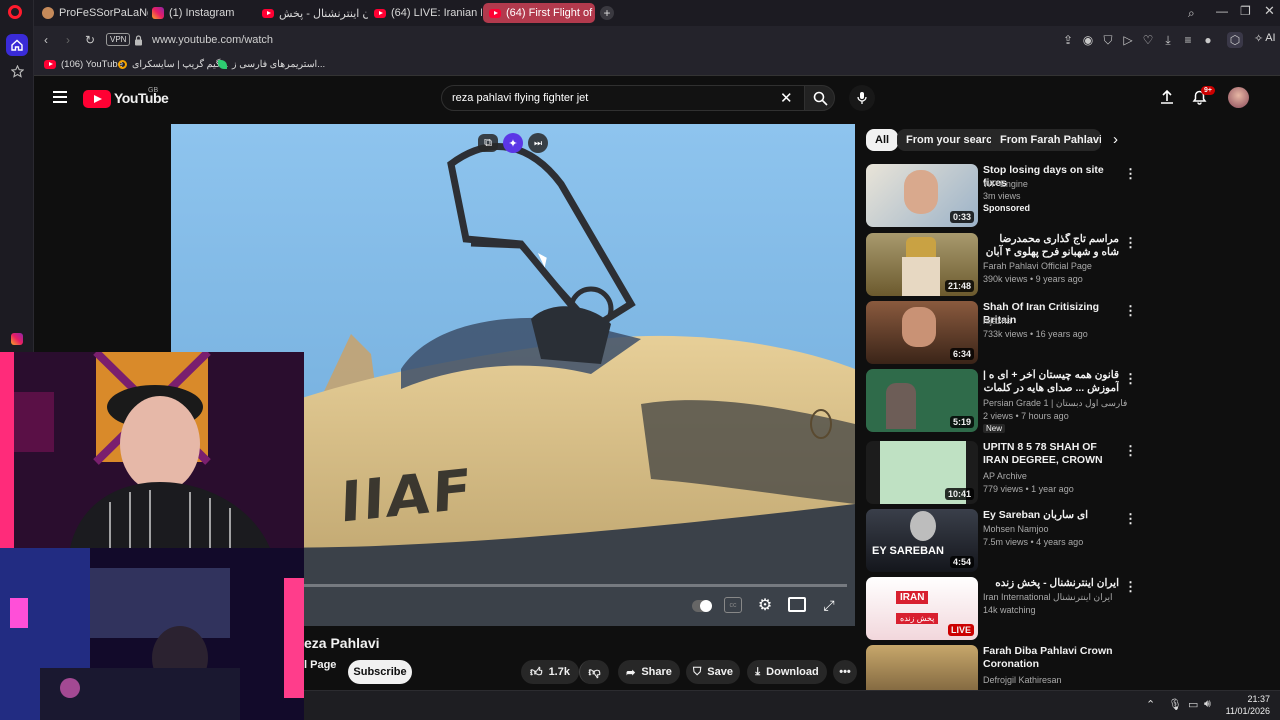 This screenshot has height=720, width=1280. Describe the element at coordinates (1115, 139) in the screenshot. I see `chevron-right-icon: ›` at that location.